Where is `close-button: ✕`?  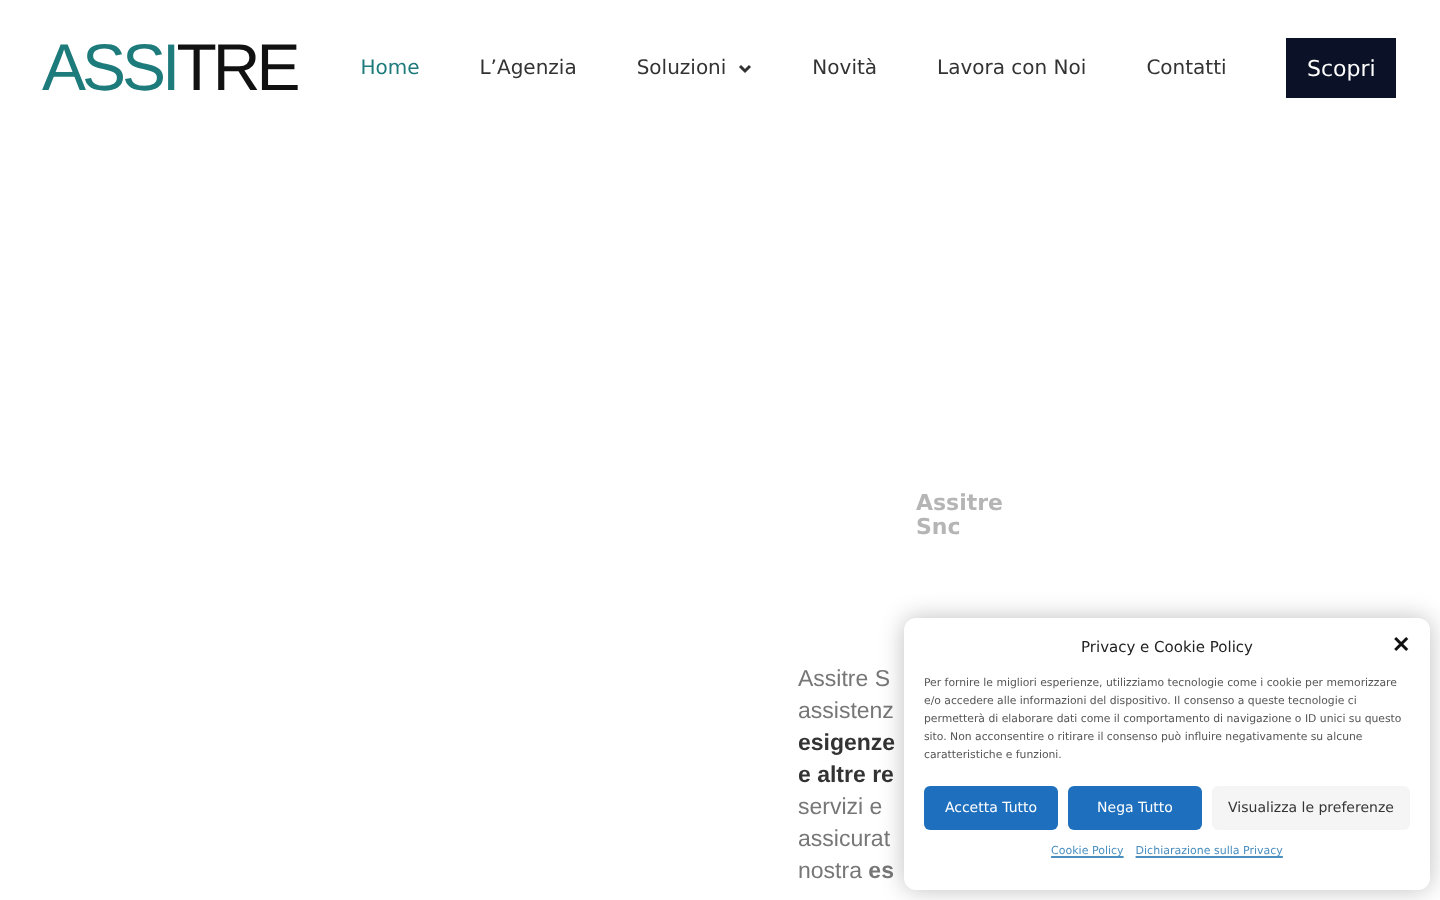
close-button: ✕ is located at coordinates (1401, 645).